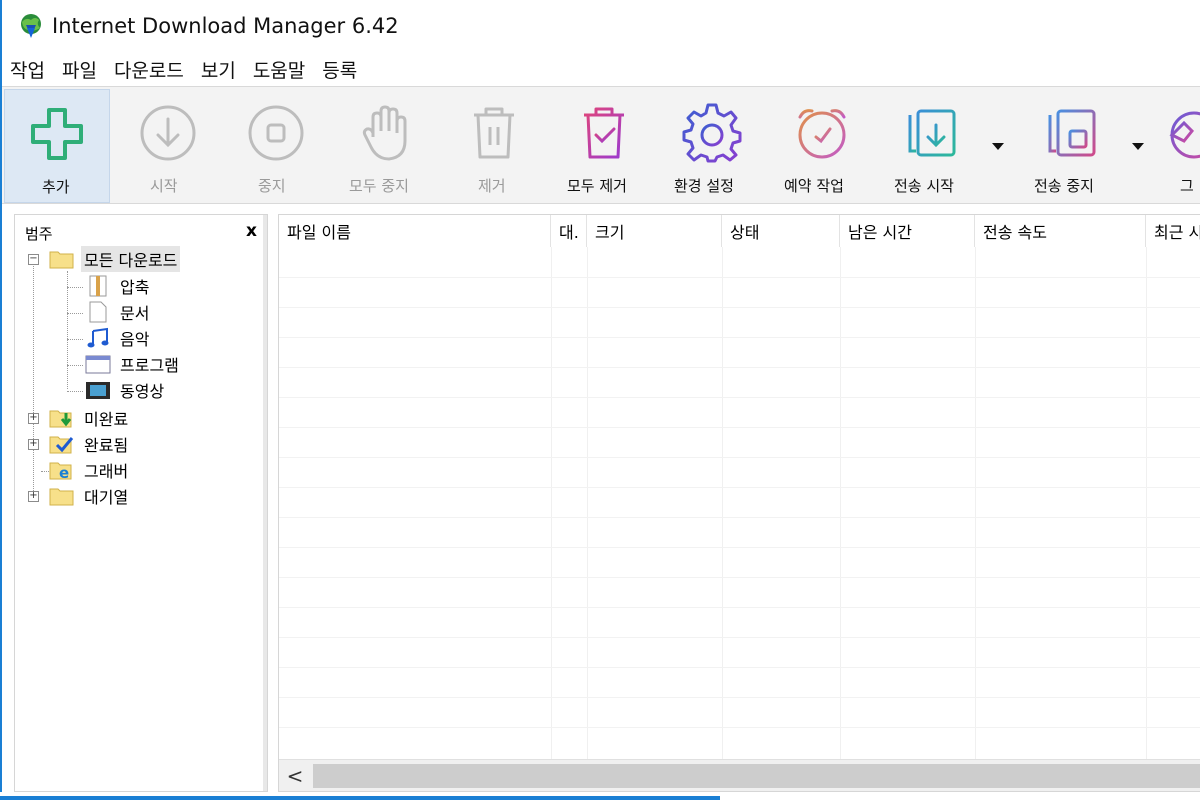 The height and width of the screenshot is (800, 1200). Describe the element at coordinates (295, 775) in the screenshot. I see `scroll-left-button: <` at that location.